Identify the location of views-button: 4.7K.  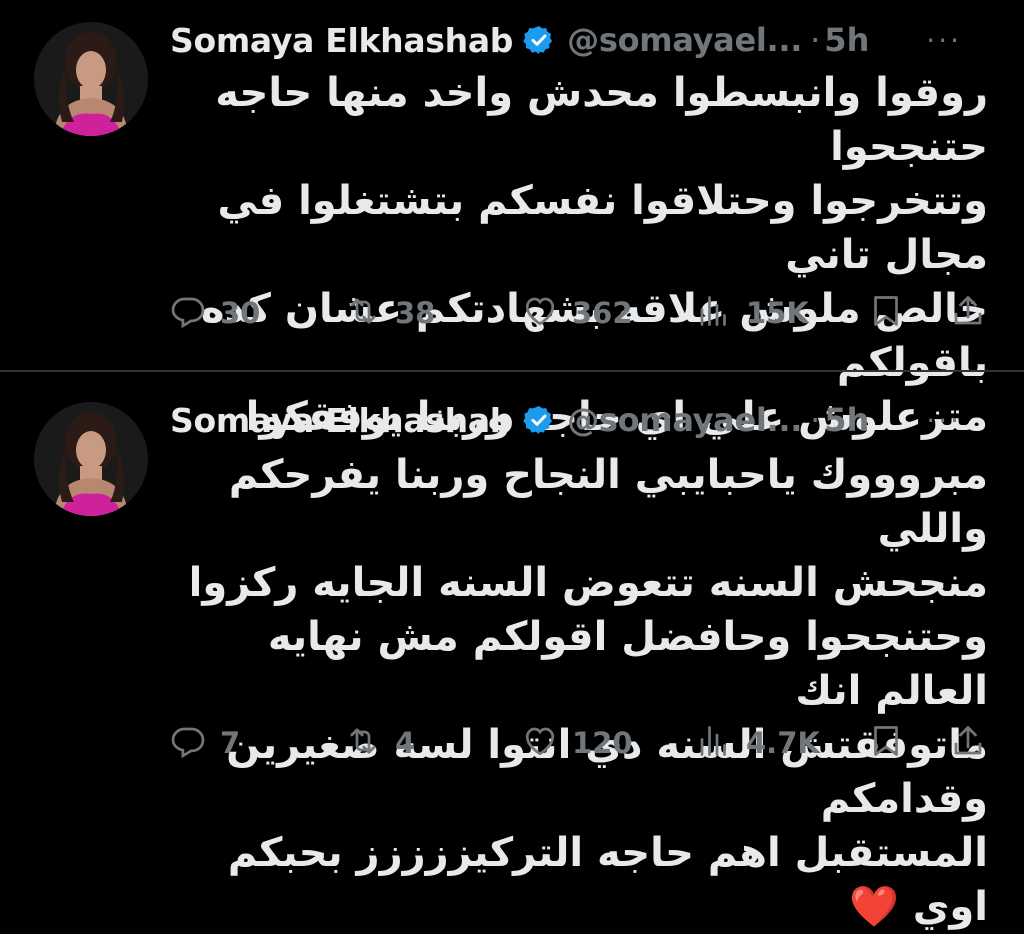
(758, 743).